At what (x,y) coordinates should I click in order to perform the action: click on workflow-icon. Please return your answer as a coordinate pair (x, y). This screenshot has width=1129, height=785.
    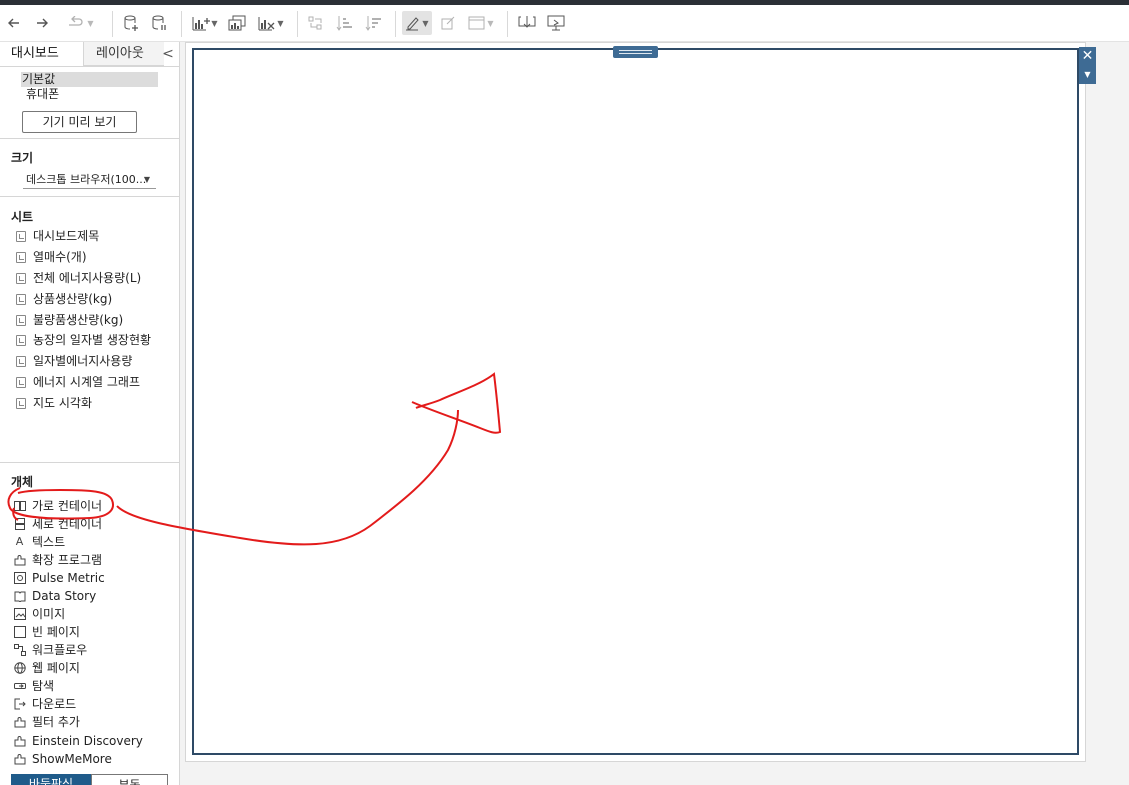
    Looking at the image, I should click on (19, 650).